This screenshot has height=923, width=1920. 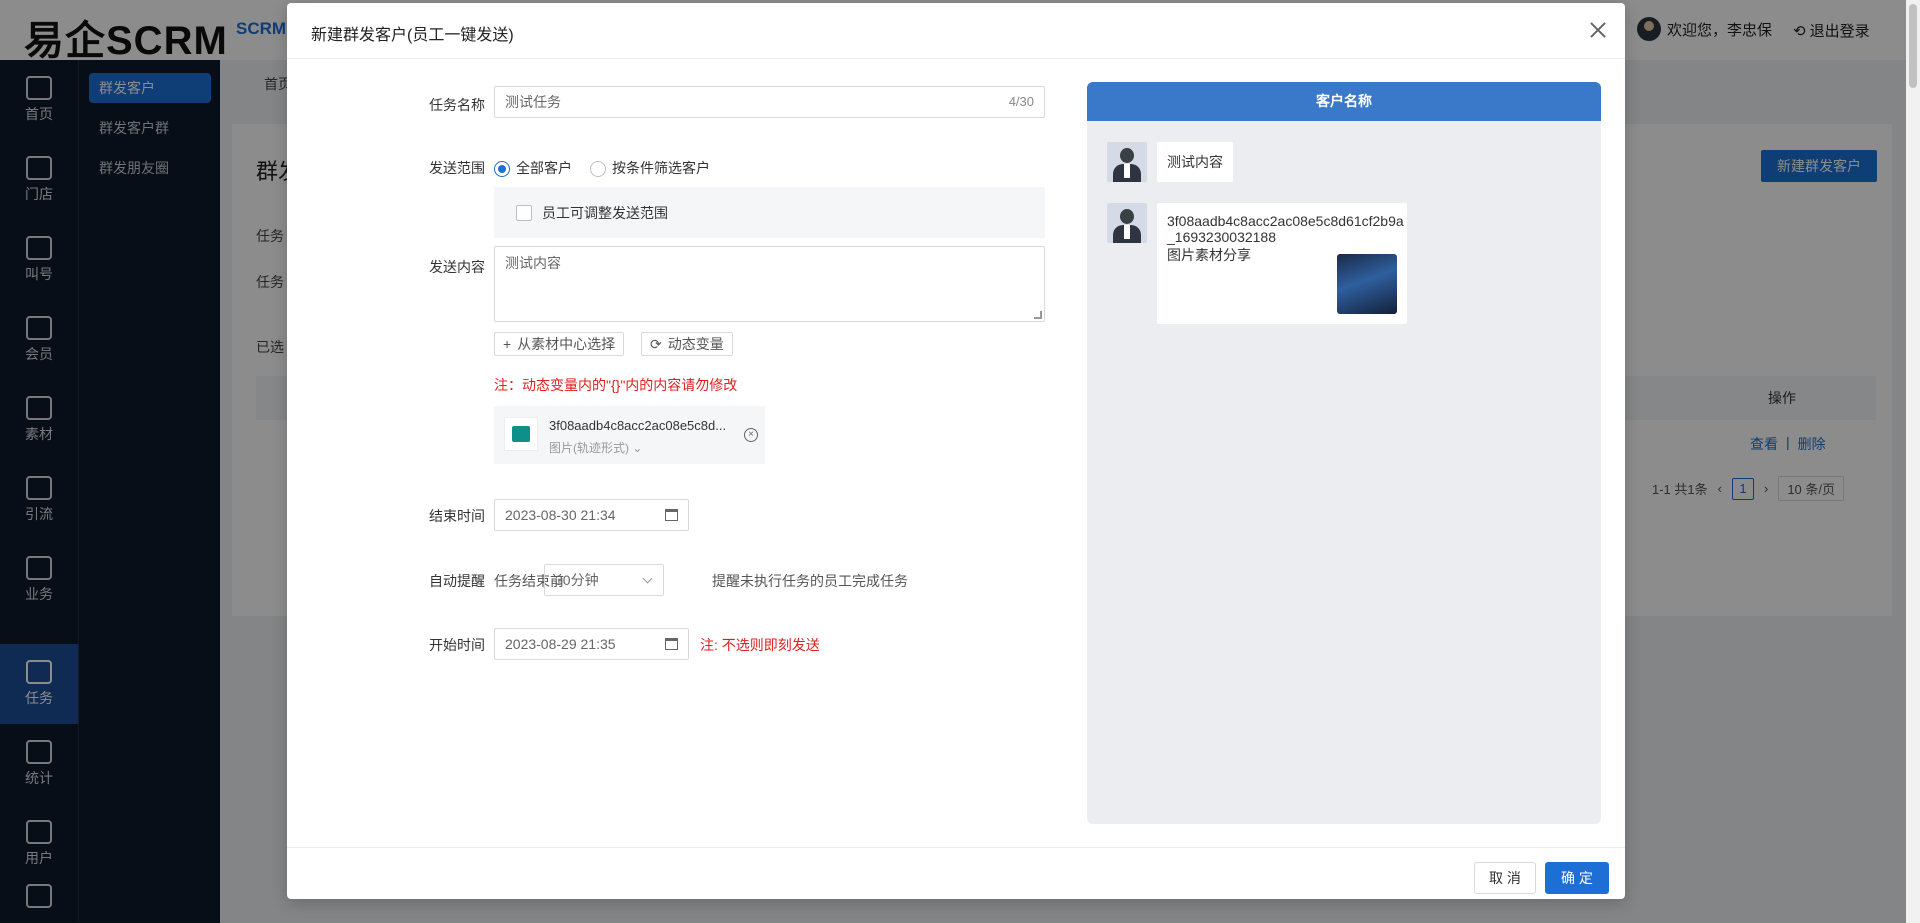 What do you see at coordinates (1367, 284) in the screenshot?
I see `preview-thumbnail` at bounding box center [1367, 284].